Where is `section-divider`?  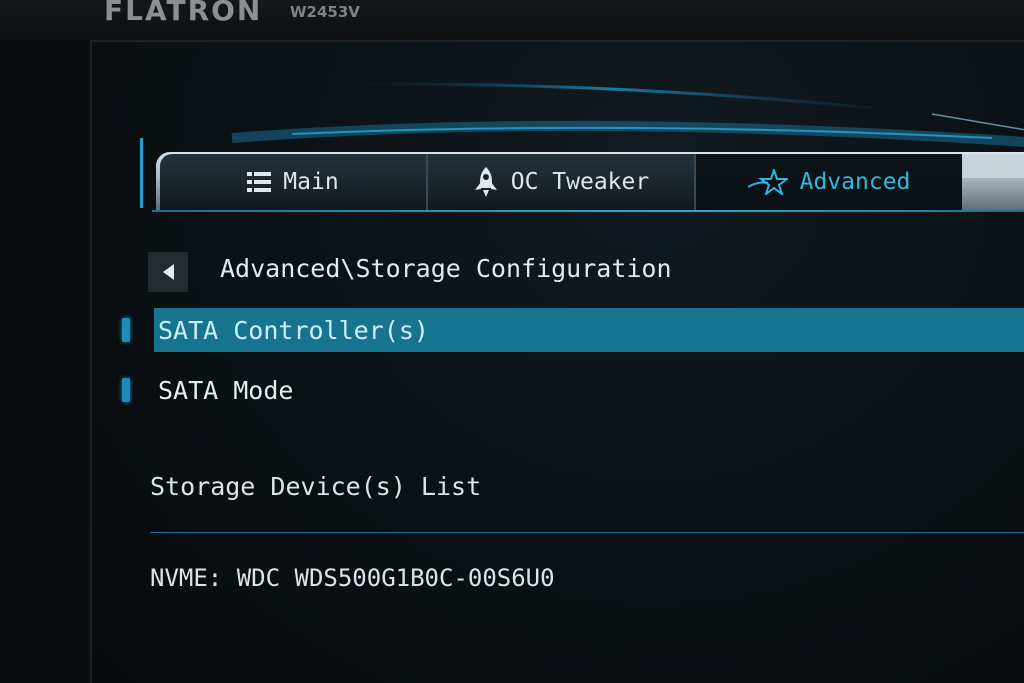 section-divider is located at coordinates (587, 532).